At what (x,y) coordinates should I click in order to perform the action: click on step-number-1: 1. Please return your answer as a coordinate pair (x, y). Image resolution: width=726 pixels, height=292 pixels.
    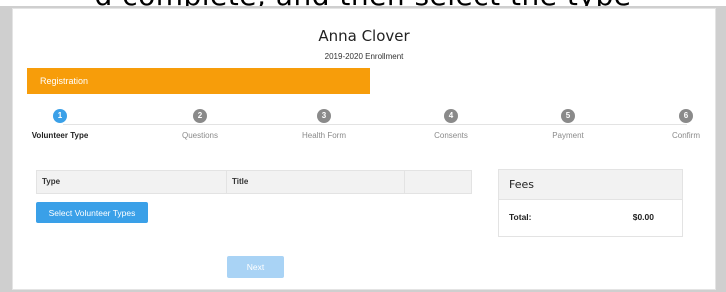
    Looking at the image, I should click on (60, 116).